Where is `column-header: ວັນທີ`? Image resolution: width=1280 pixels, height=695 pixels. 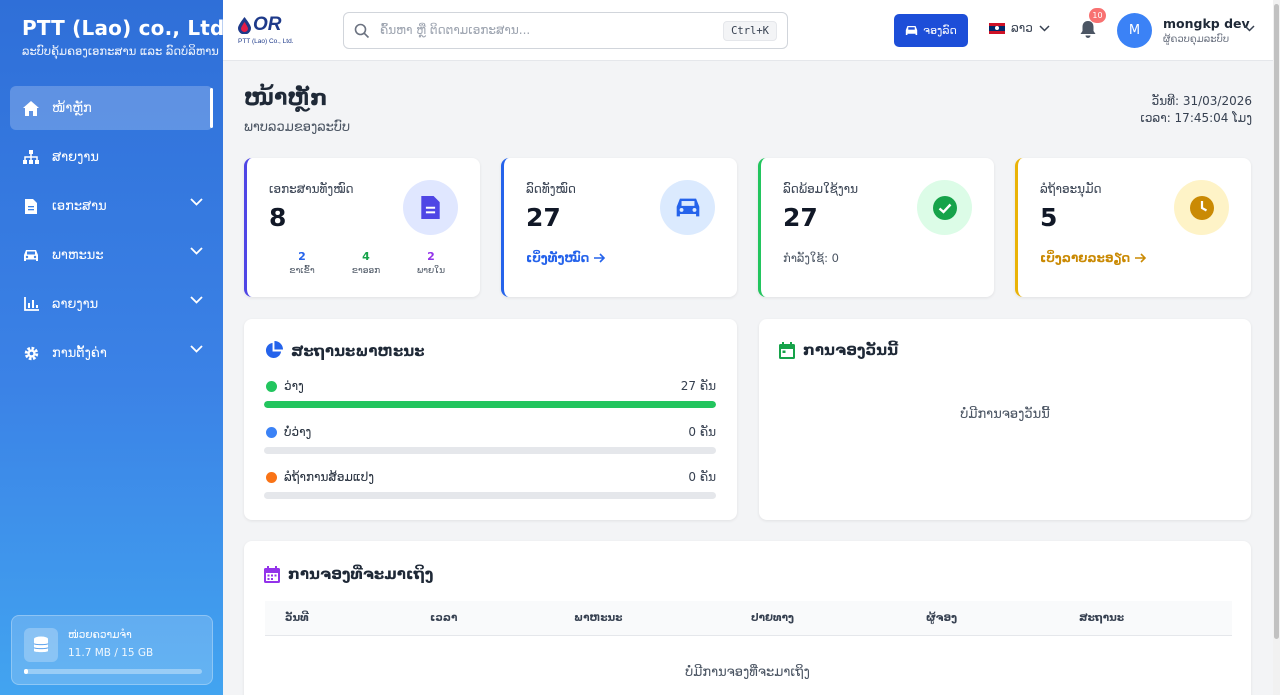
column-header: ວັນທີ is located at coordinates (297, 618).